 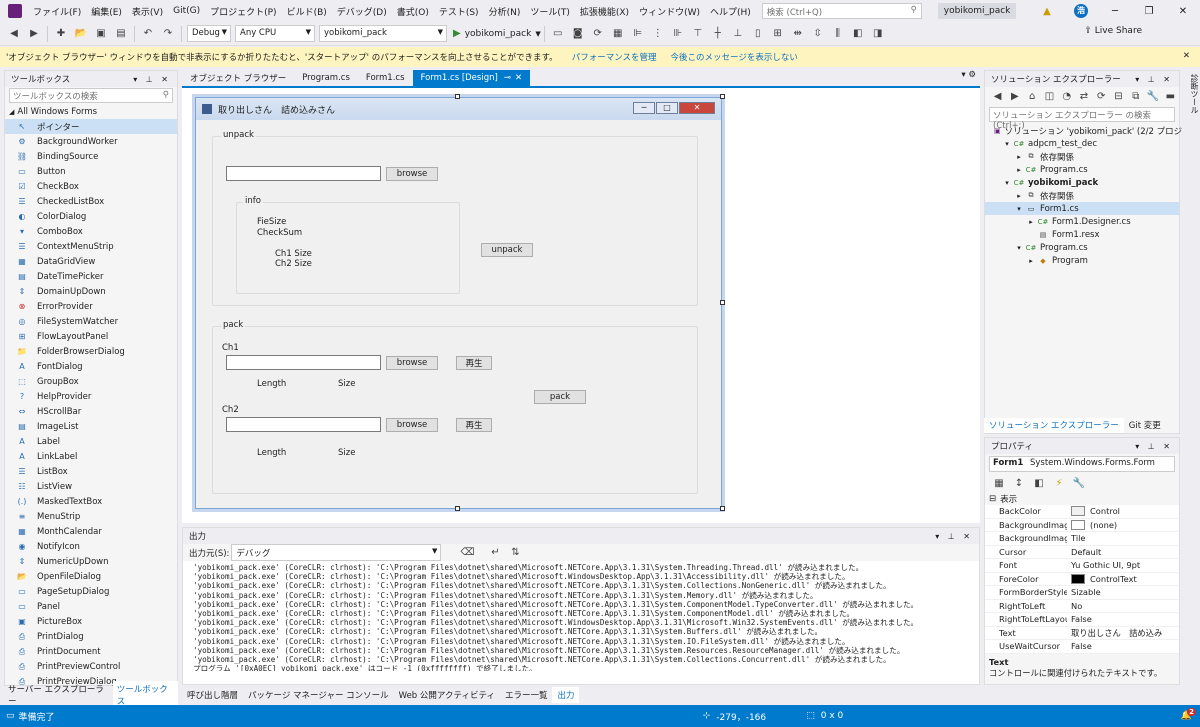 What do you see at coordinates (186, 11) in the screenshot?
I see `menu-git: Git(G)` at bounding box center [186, 11].